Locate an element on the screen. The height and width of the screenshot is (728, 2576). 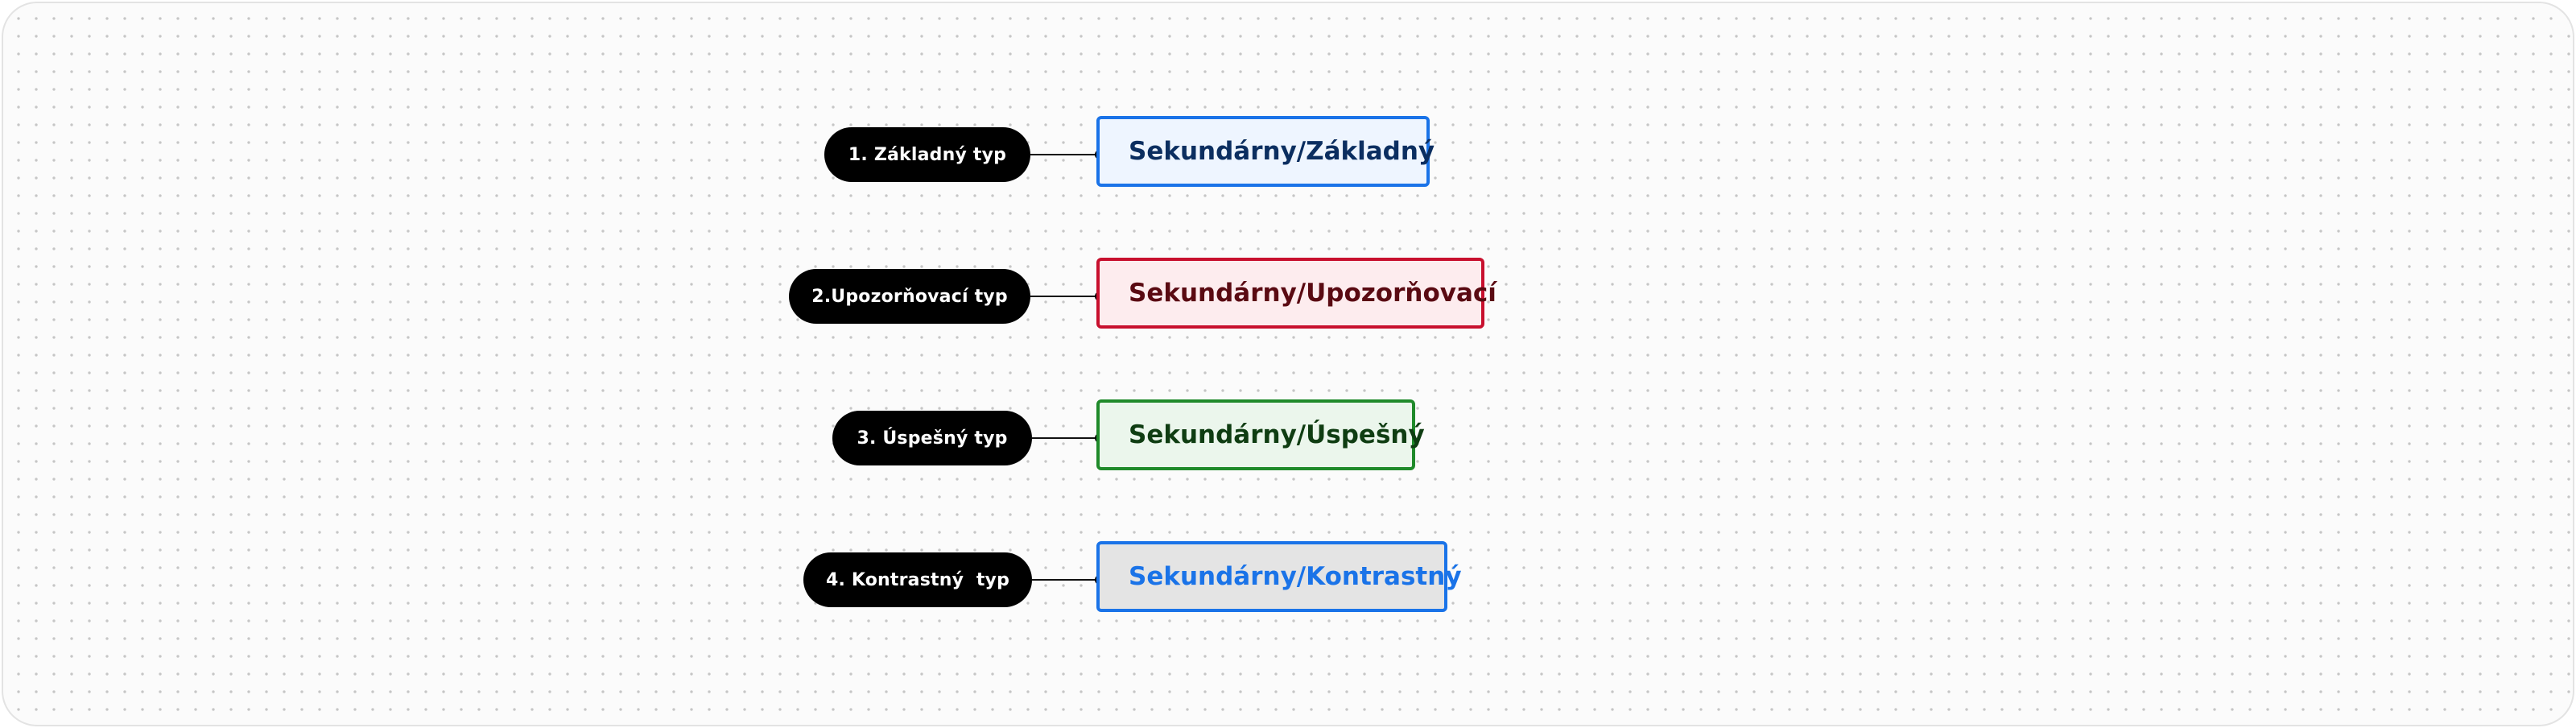
variant-label-success: 3. Úspešný typ is located at coordinates (932, 438).